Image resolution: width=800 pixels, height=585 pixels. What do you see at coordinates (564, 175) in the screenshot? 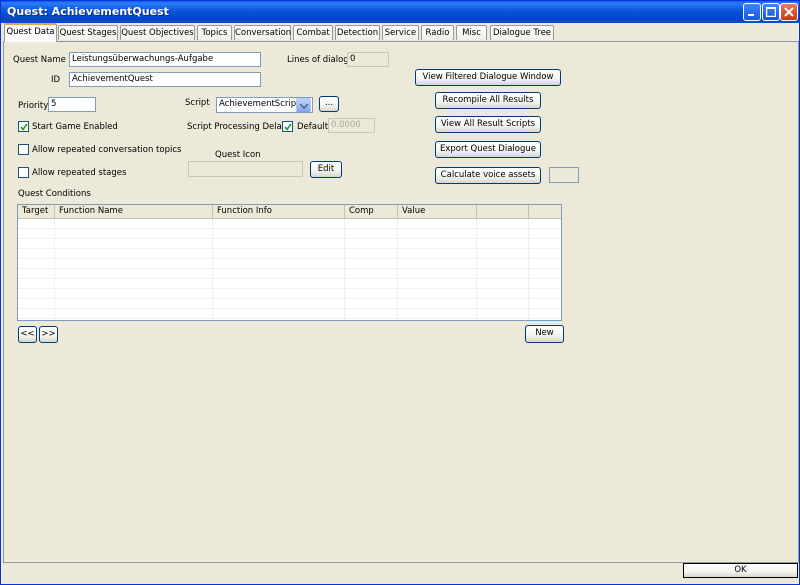
I see `voice-assets-field` at bounding box center [564, 175].